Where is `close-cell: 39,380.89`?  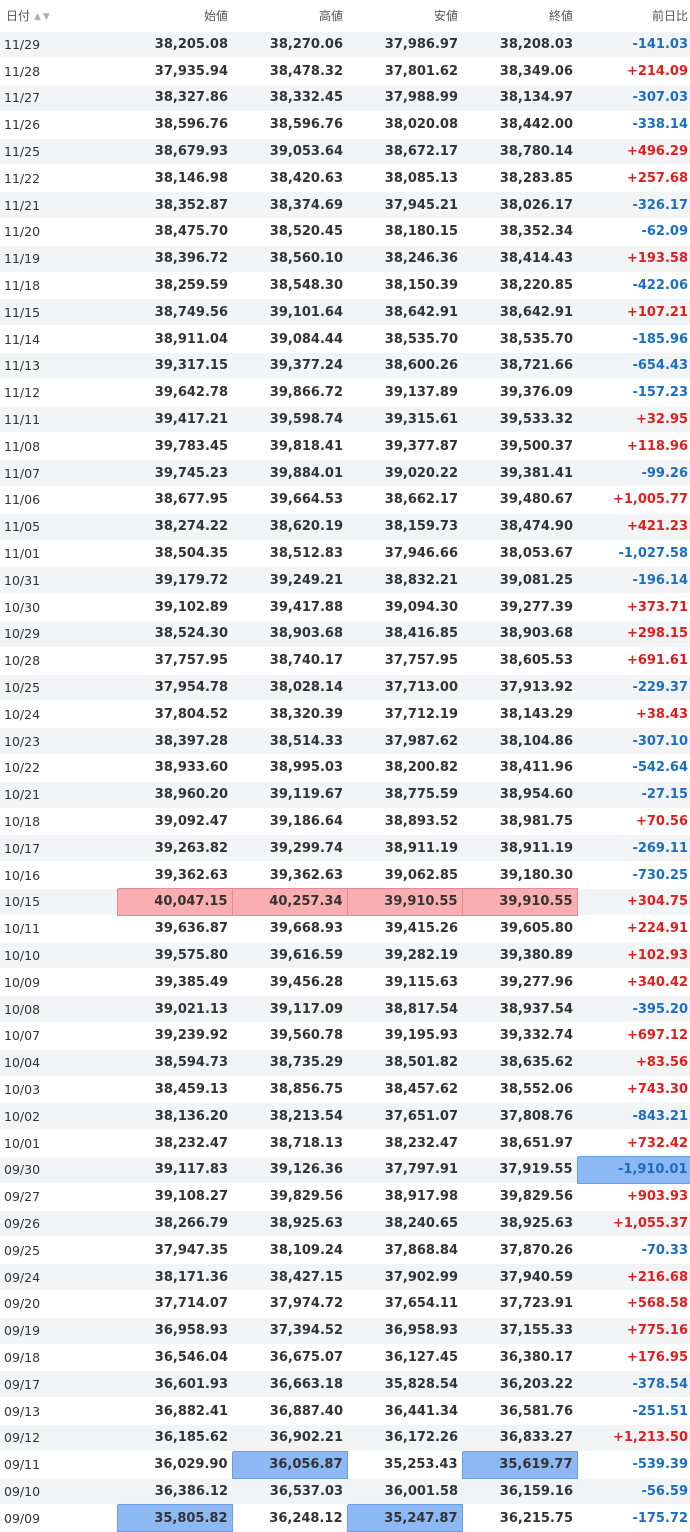 close-cell: 39,380.89 is located at coordinates (519, 955).